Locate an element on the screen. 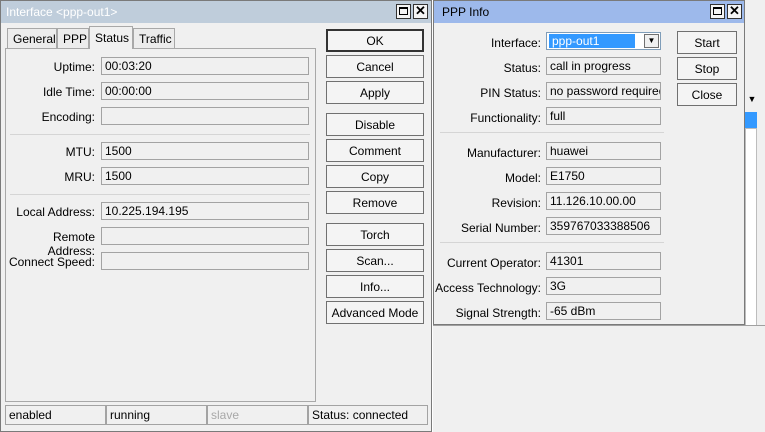 This screenshot has height=432, width=765. encoding-field is located at coordinates (205, 116).